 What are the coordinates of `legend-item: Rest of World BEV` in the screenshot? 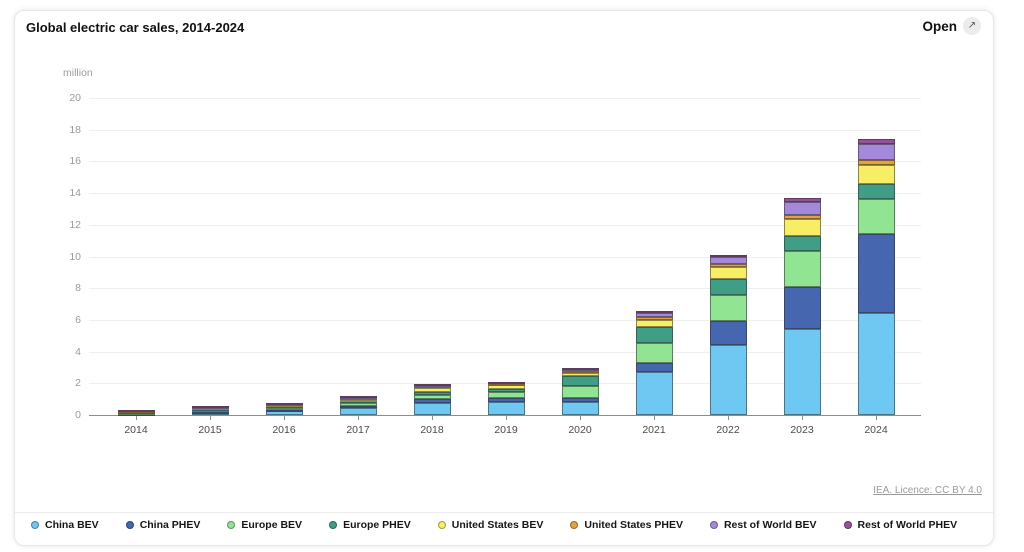 It's located at (763, 525).